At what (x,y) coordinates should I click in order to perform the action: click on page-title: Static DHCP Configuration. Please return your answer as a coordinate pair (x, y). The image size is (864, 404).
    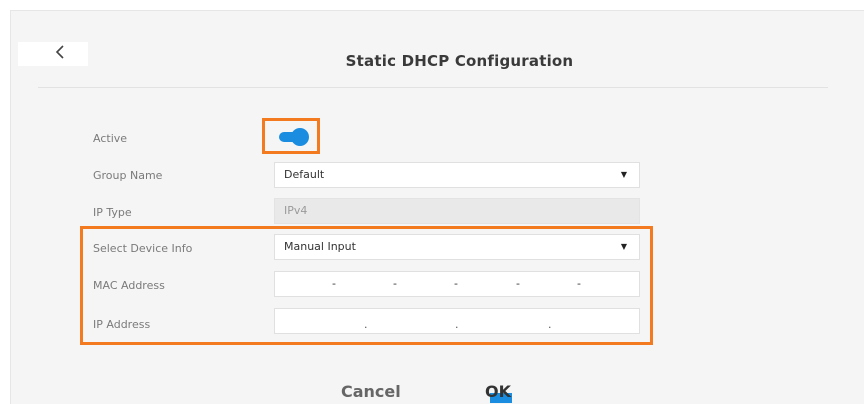
    Looking at the image, I should click on (459, 61).